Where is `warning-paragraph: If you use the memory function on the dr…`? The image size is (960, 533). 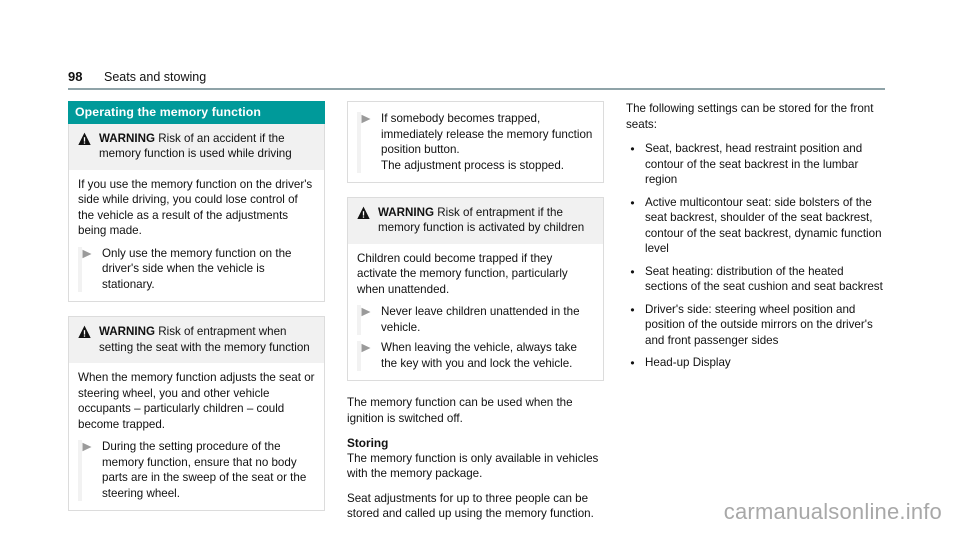 warning-paragraph: If you use the memory function on the dr… is located at coordinates (195, 207).